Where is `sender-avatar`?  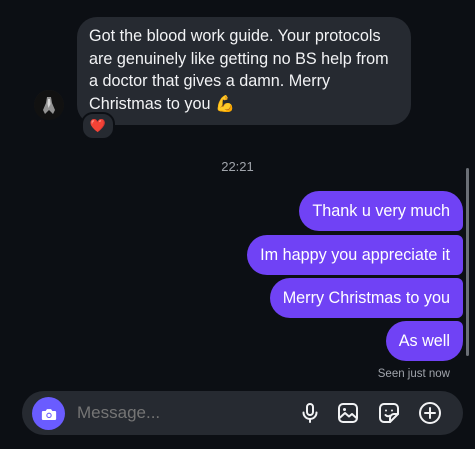 sender-avatar is located at coordinates (49, 105).